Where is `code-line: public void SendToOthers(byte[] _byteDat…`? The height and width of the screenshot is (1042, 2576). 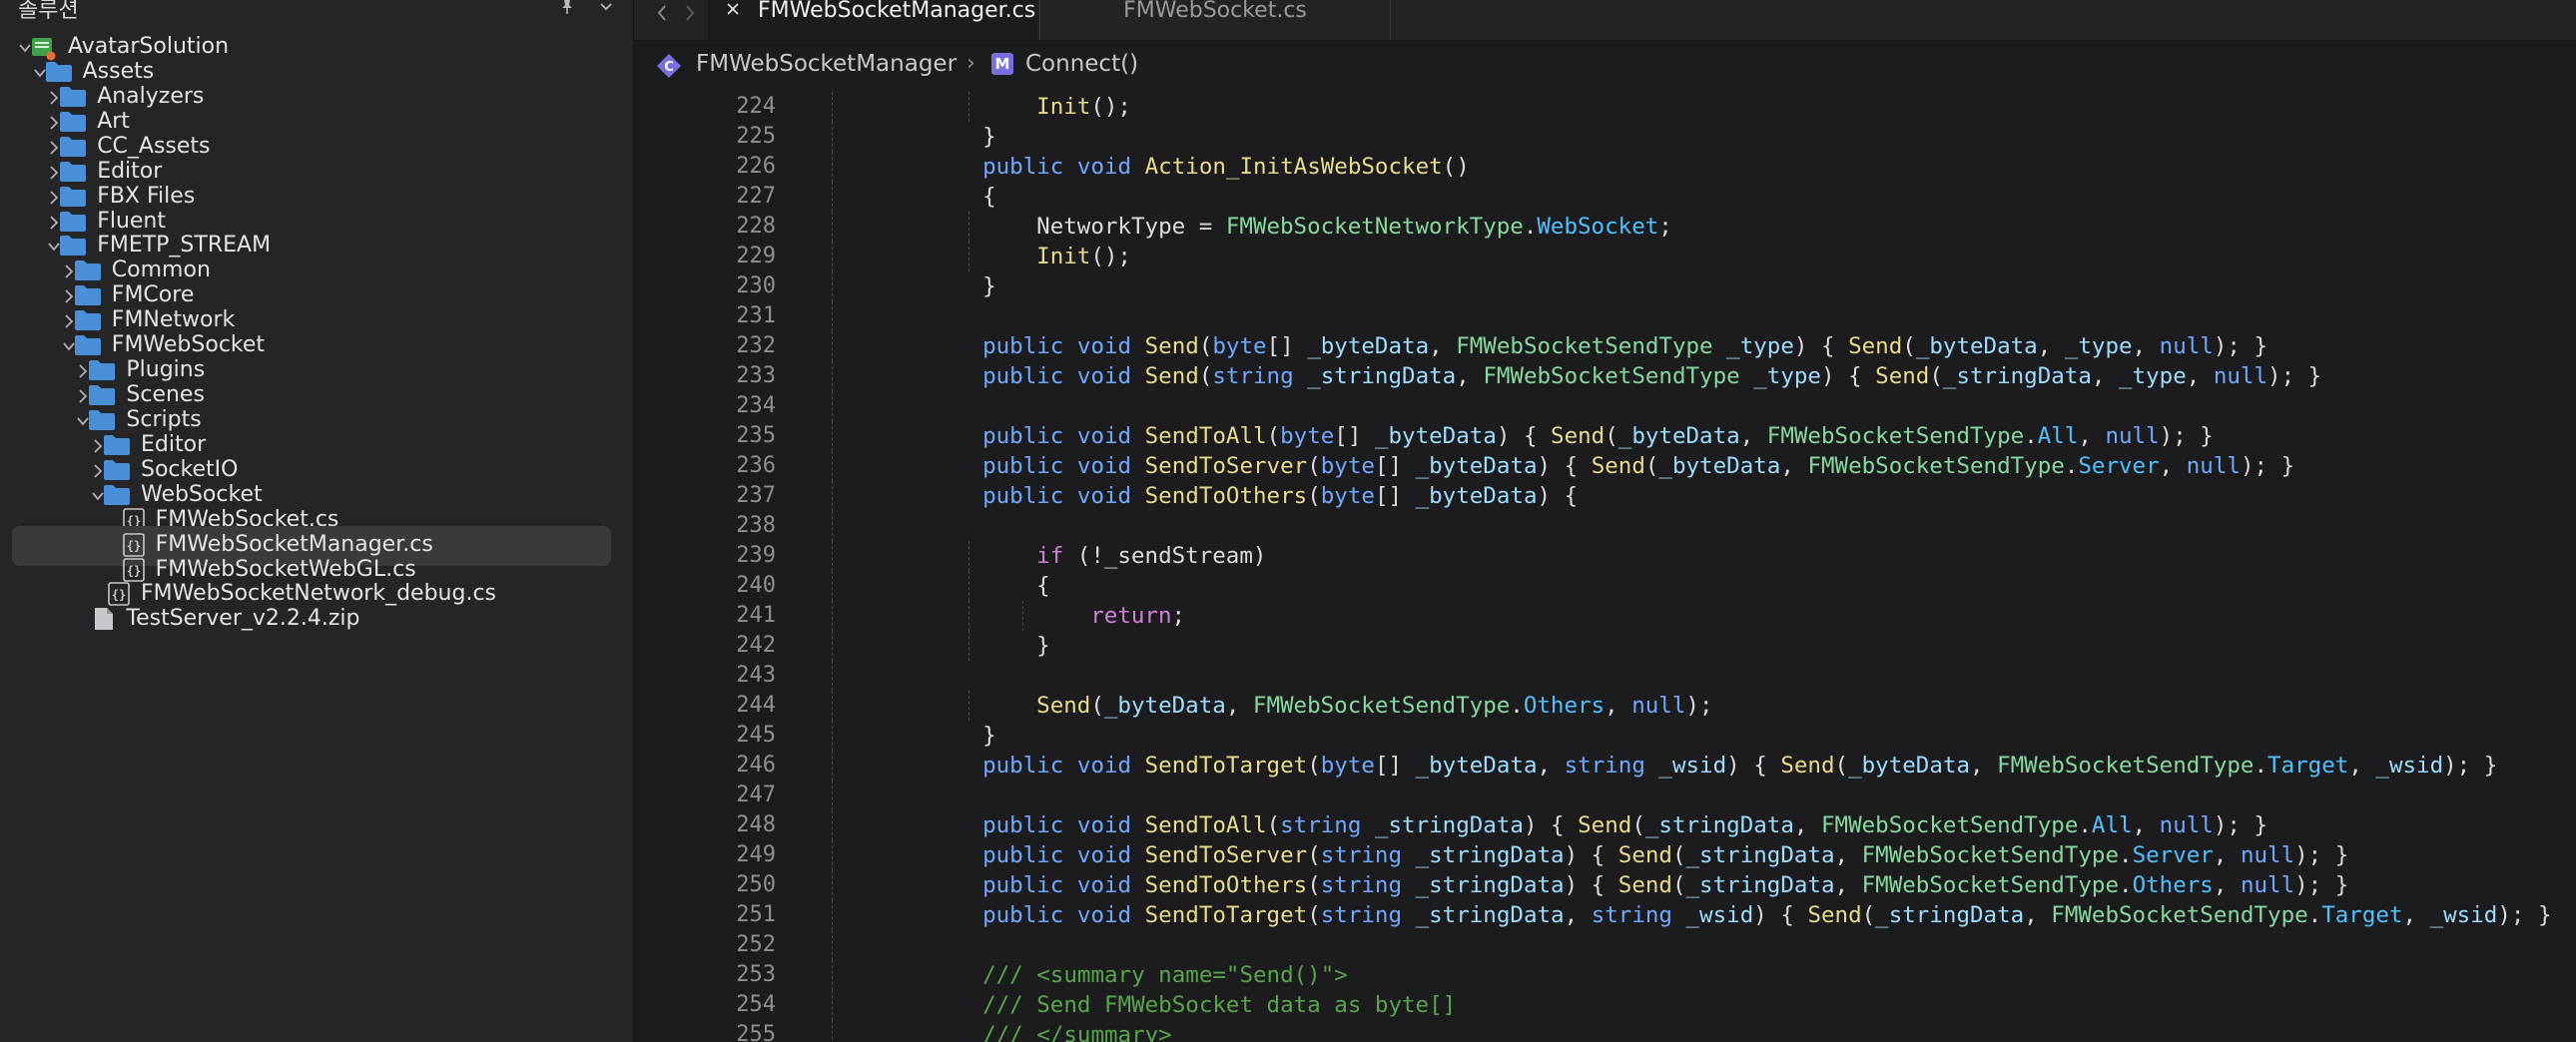
code-line: public void SendToOthers(byte[] _byteDat… is located at coordinates (1280, 496).